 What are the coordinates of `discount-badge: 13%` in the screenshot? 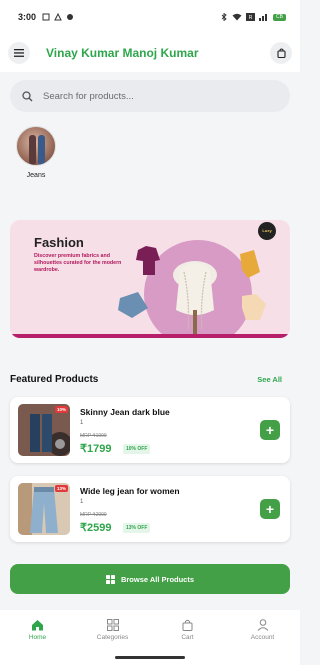 It's located at (61, 488).